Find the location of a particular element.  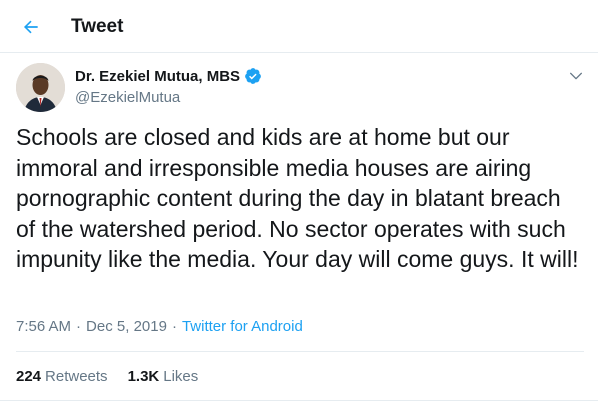

retweets-count: 224 is located at coordinates (29, 376).